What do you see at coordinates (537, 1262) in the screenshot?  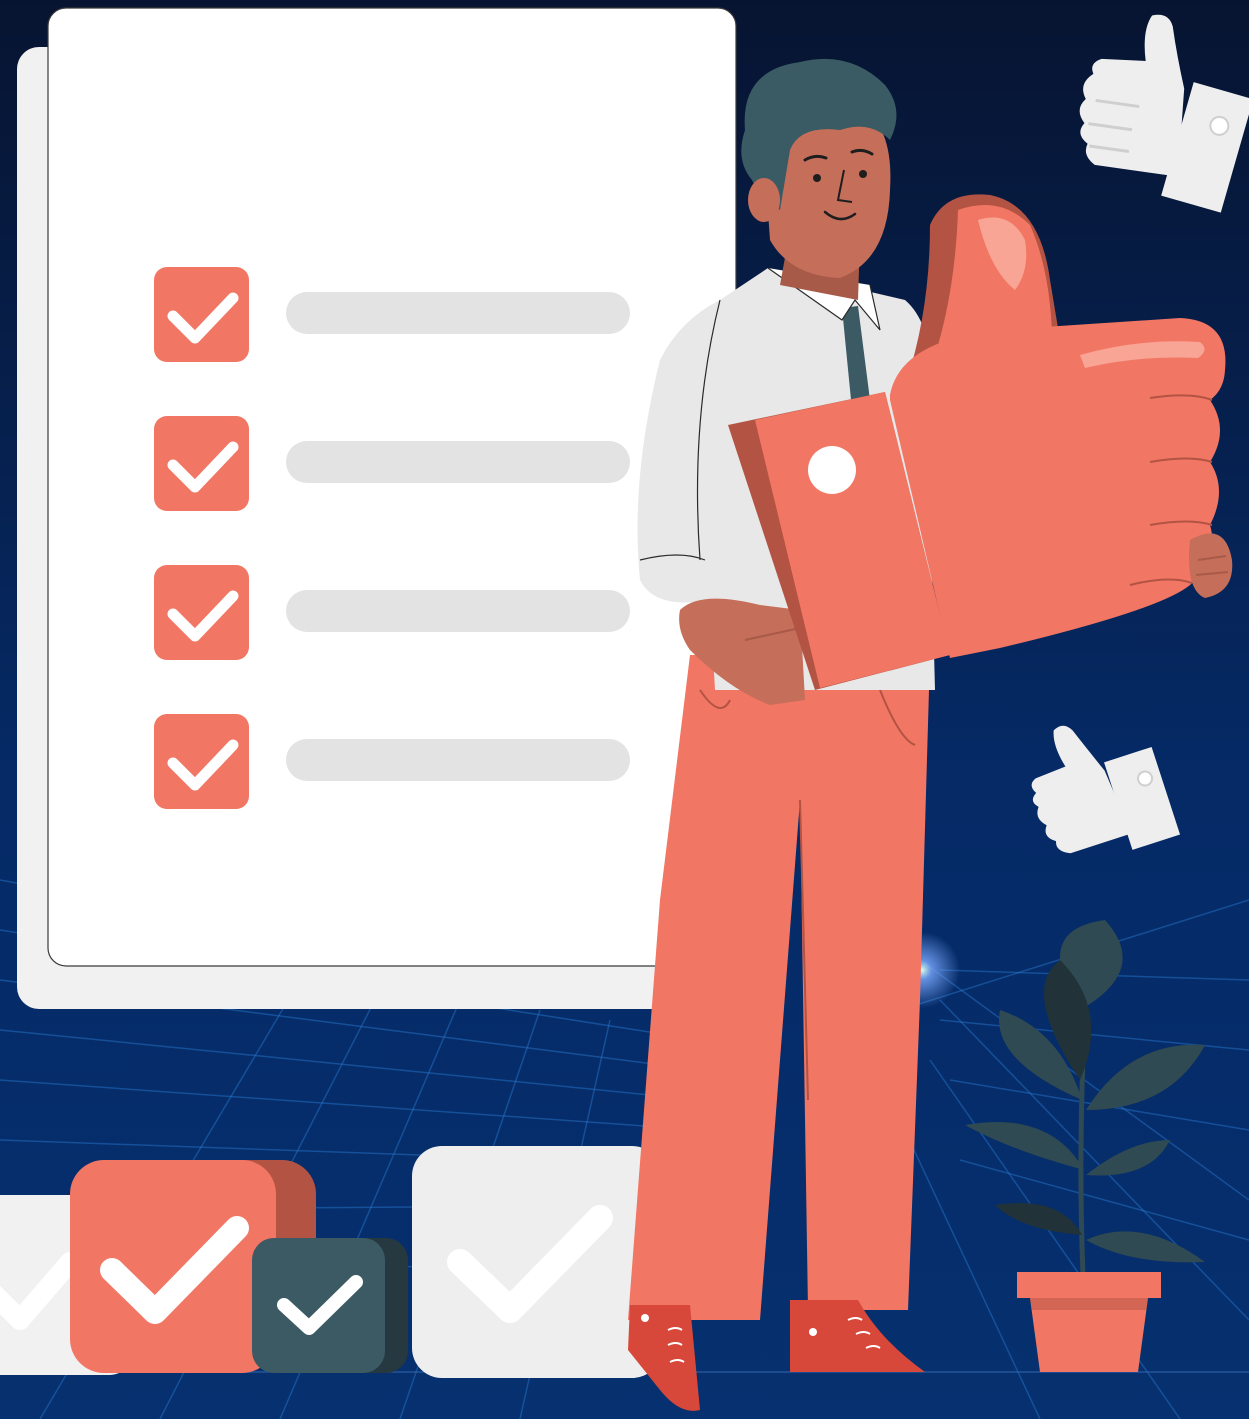 I see `white-check-box` at bounding box center [537, 1262].